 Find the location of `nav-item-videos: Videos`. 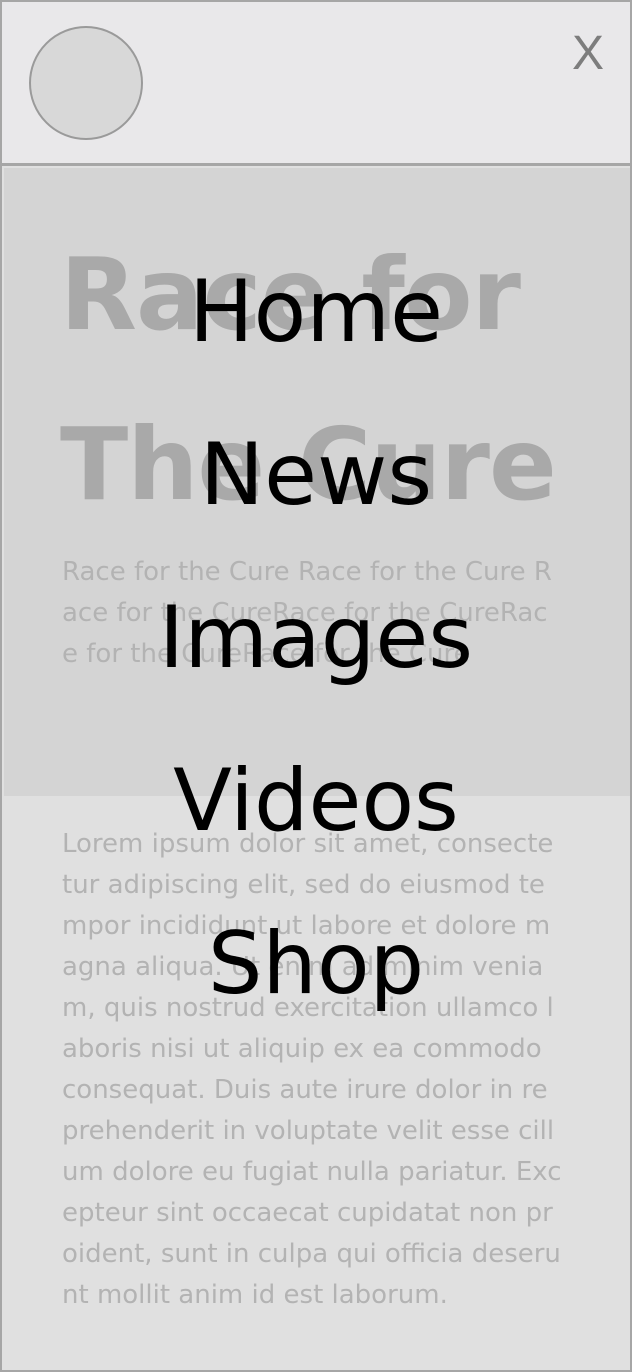

nav-item-videos: Videos is located at coordinates (316, 801).